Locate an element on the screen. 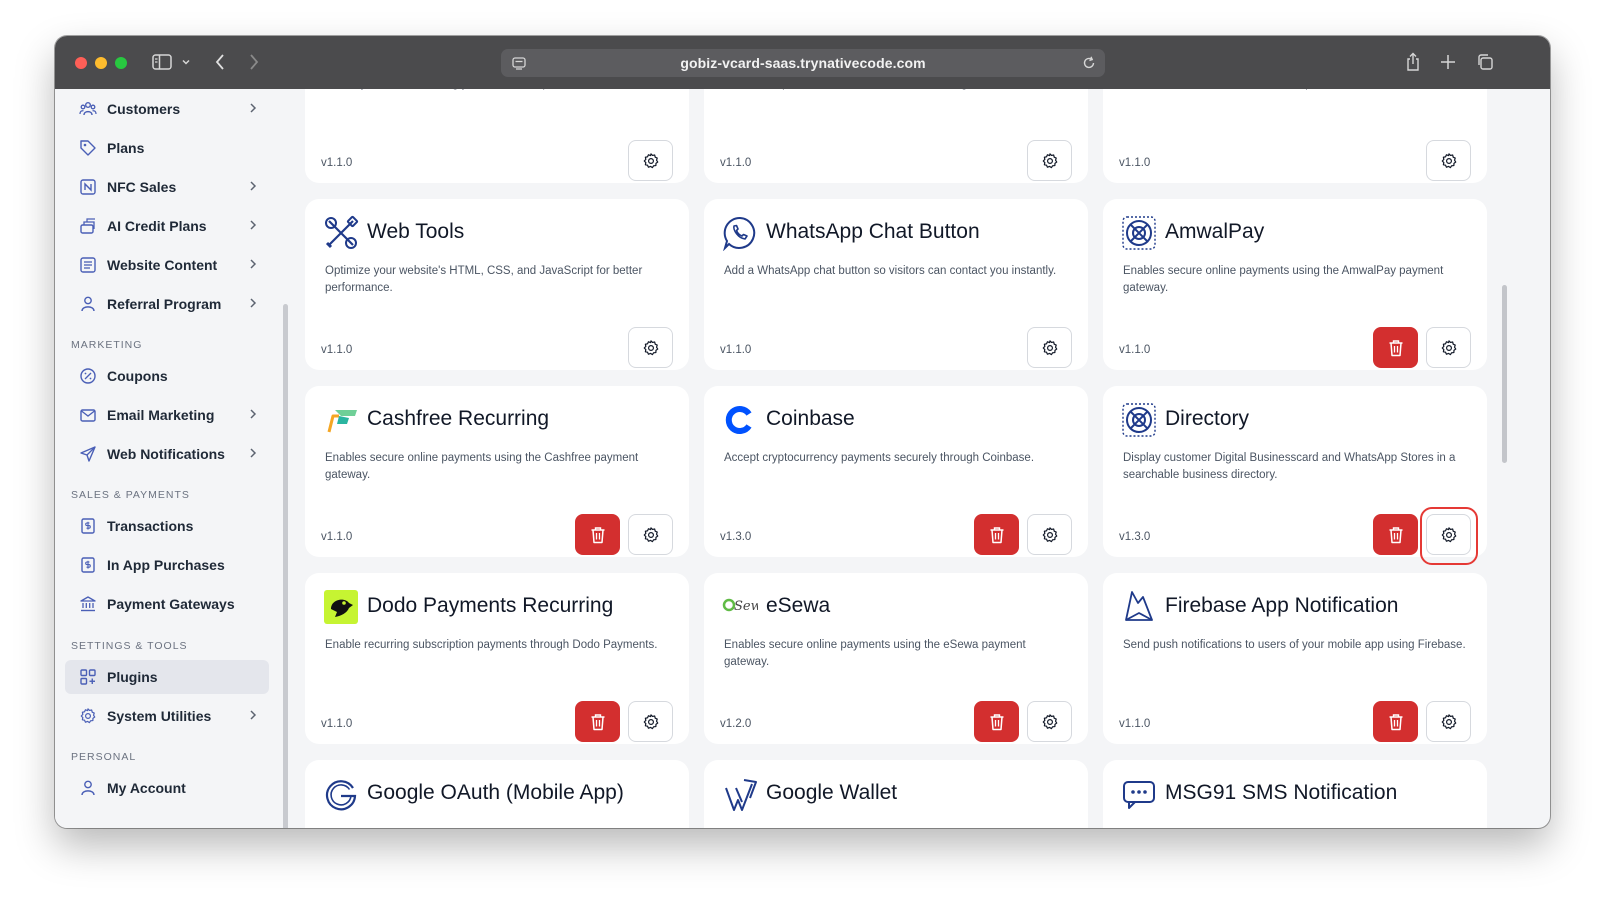  browser-toolbar: gobiz-vcard-saas.trynativecode.com is located at coordinates (802, 62).